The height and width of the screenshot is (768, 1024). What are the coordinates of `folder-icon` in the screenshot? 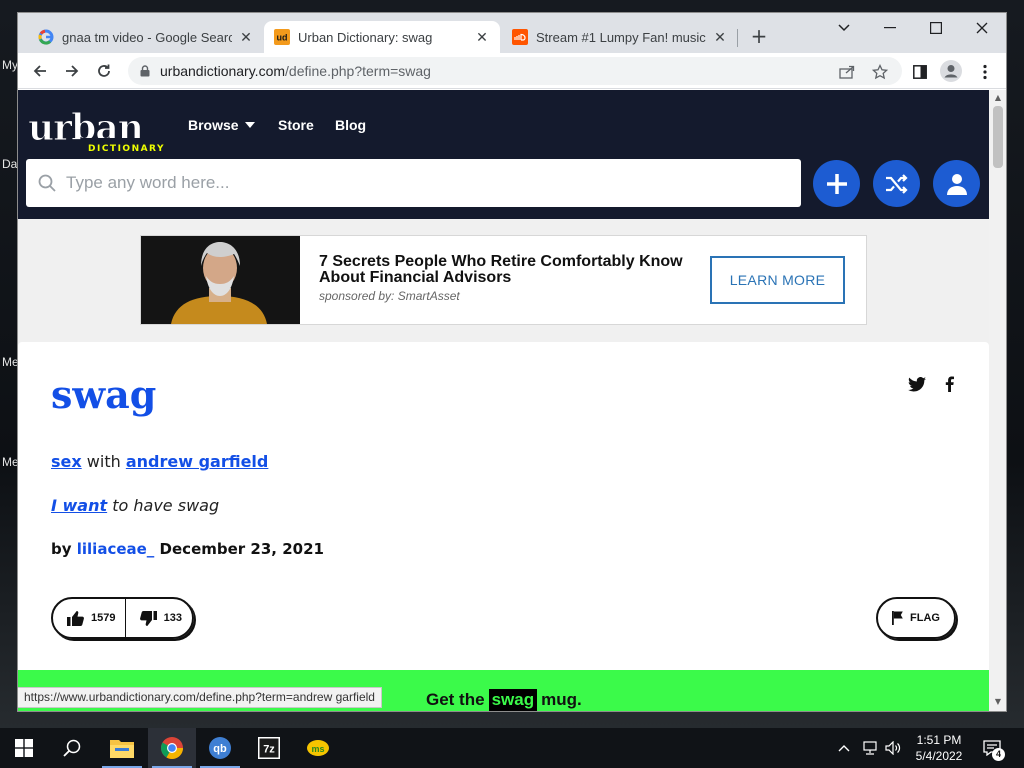 It's located at (122, 749).